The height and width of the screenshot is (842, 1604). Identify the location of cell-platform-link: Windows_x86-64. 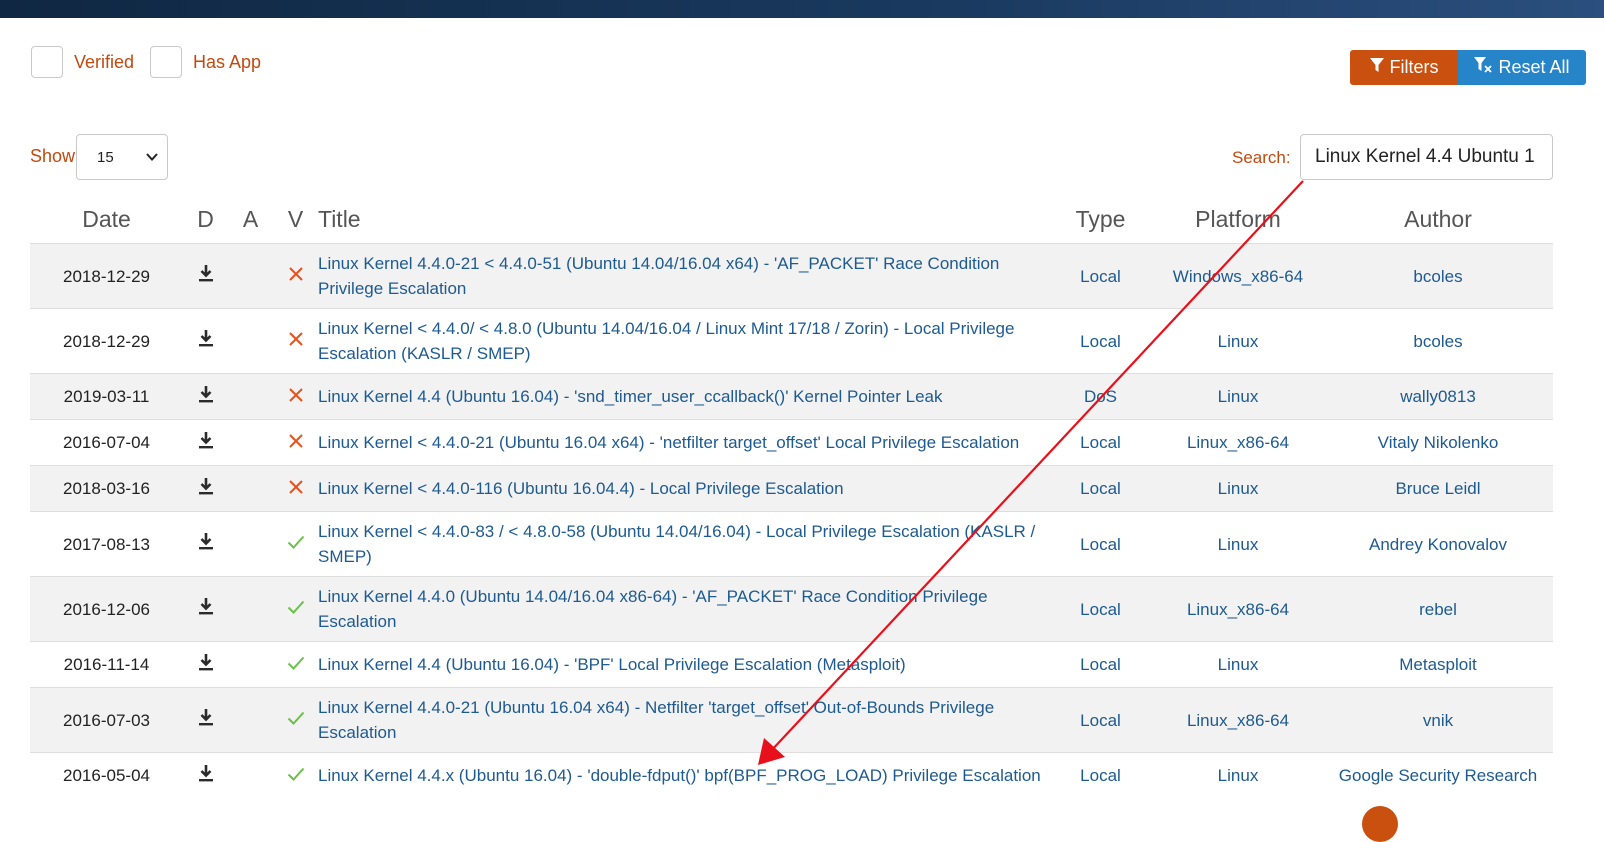
(1238, 276).